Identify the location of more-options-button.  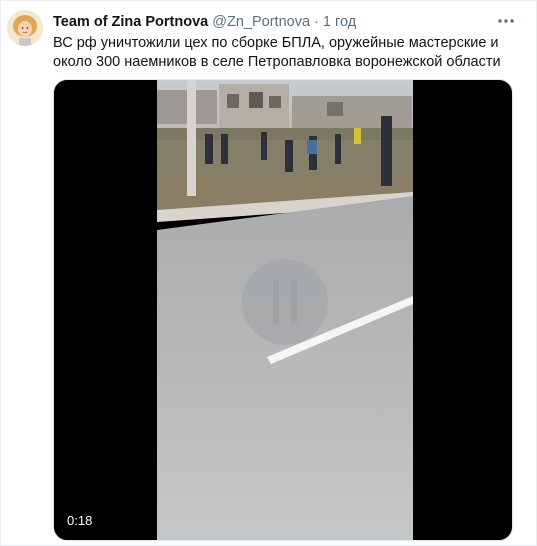
(506, 21).